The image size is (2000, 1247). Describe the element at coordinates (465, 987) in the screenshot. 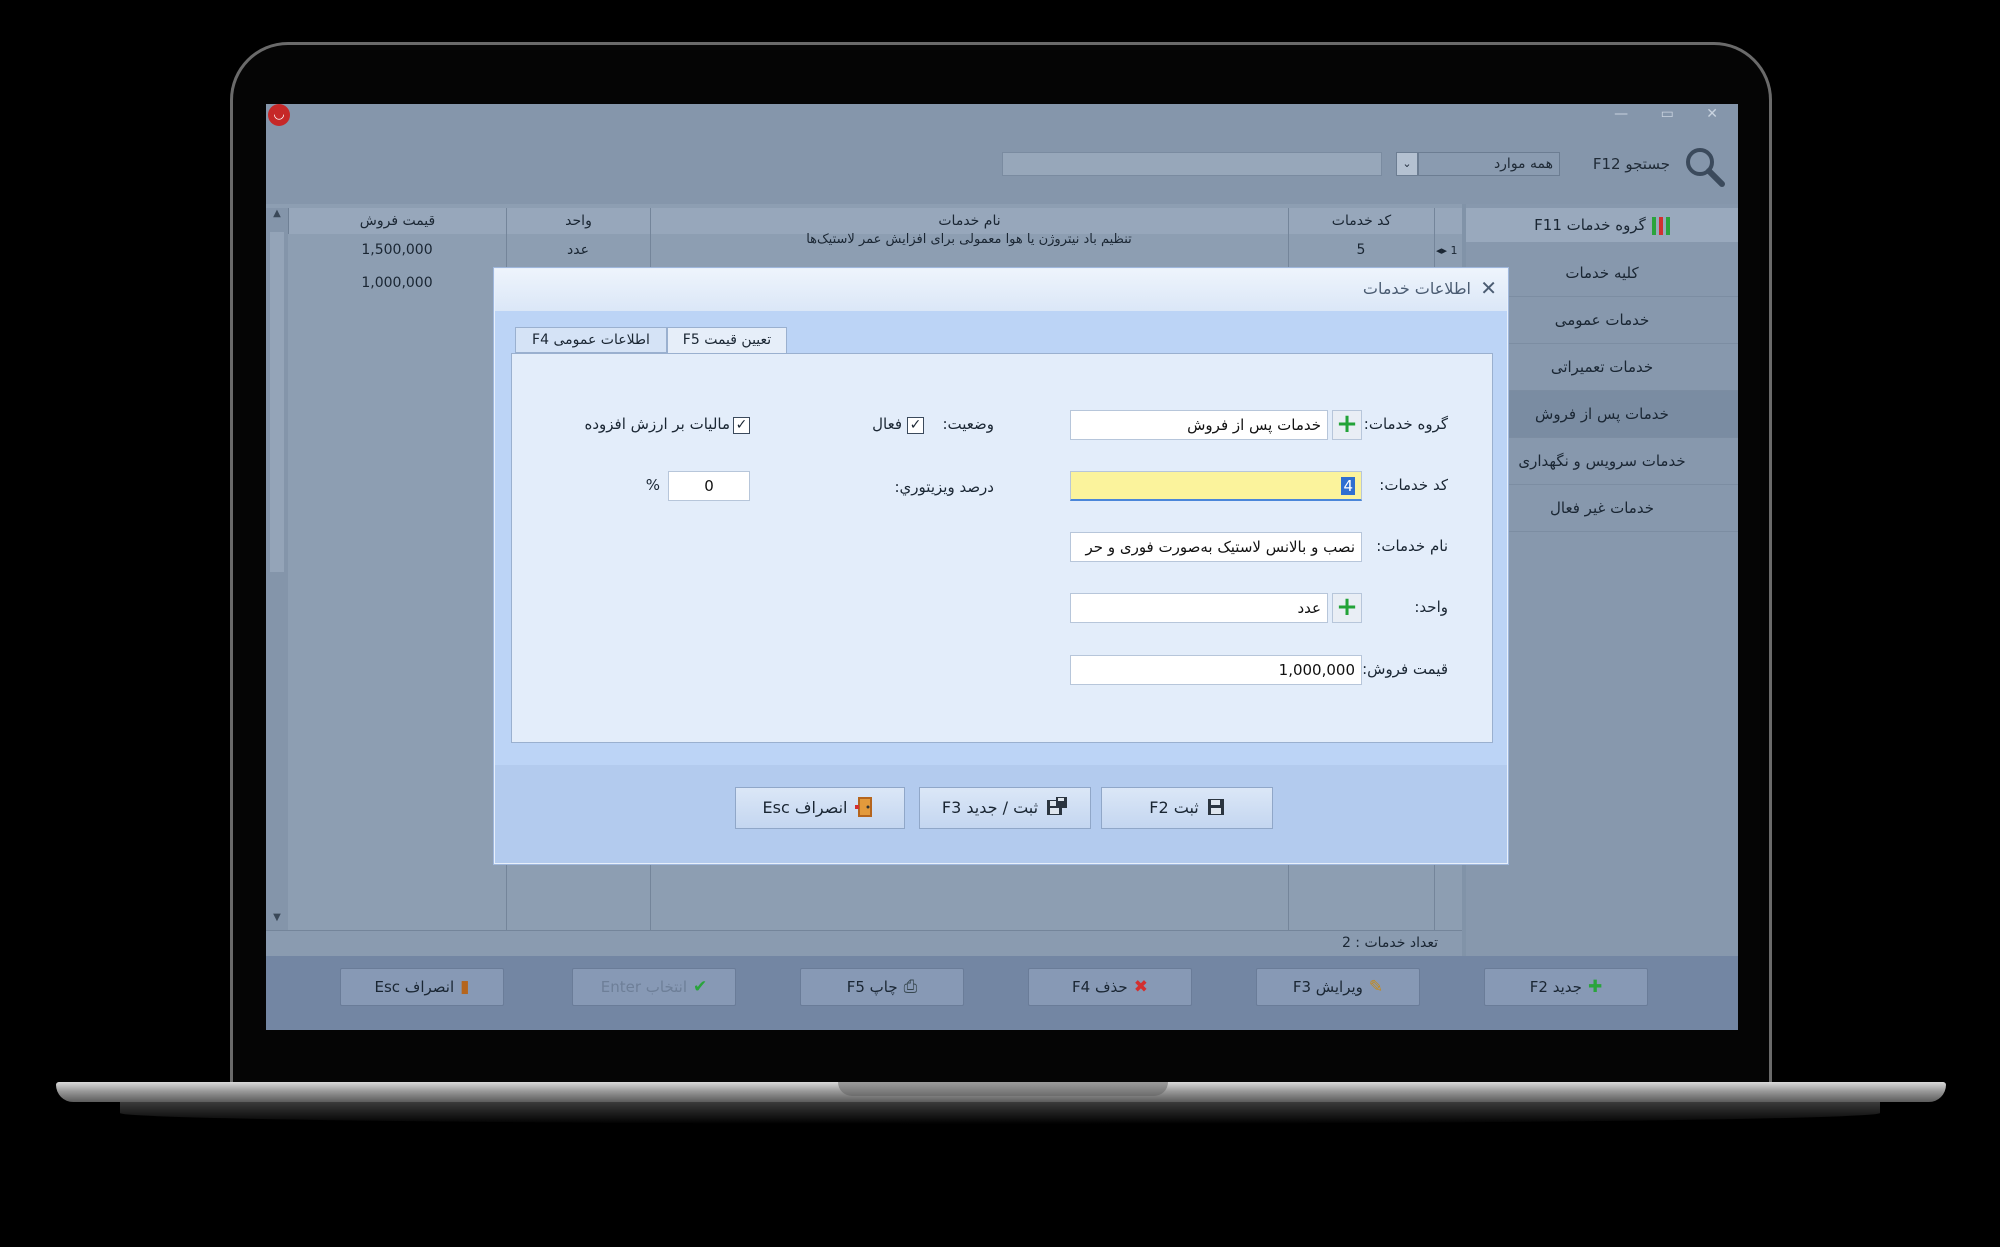

I see `exit-door-icon: ▮` at that location.